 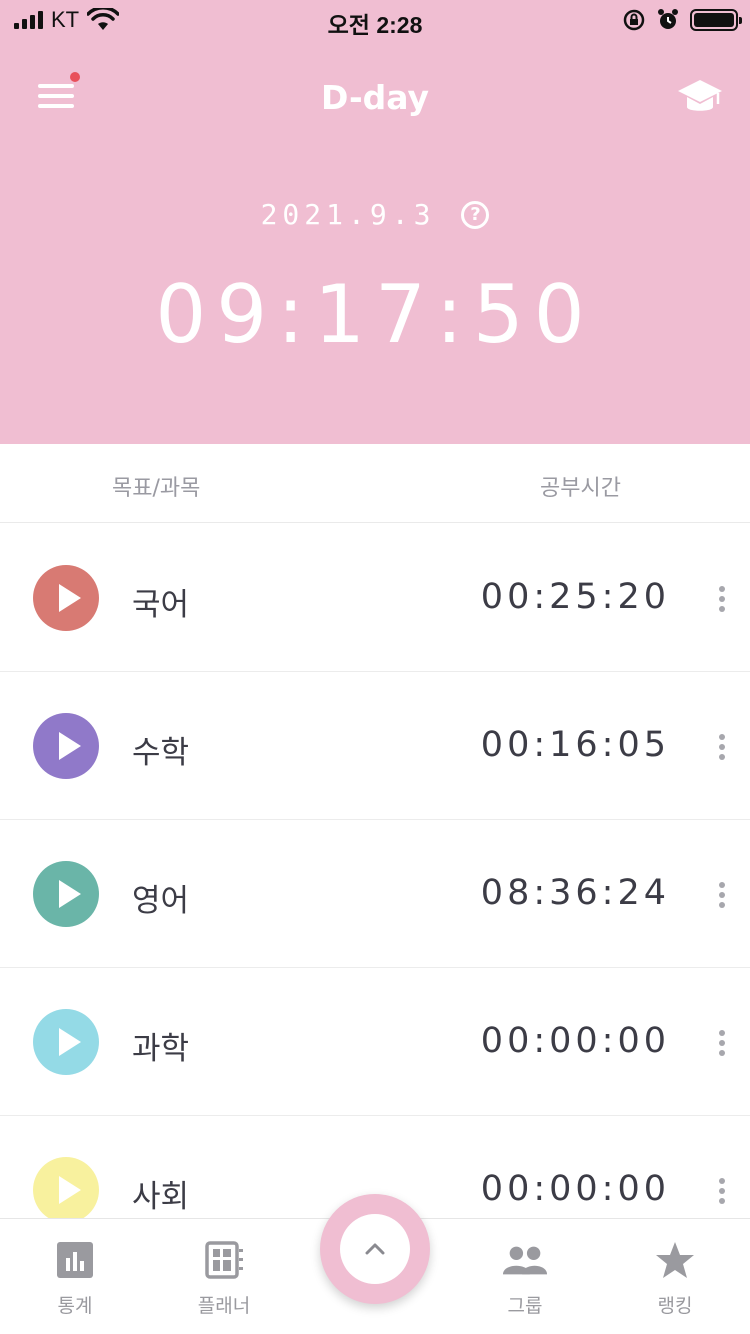 I want to click on subject-time: 00:25:20, so click(x=575, y=597).